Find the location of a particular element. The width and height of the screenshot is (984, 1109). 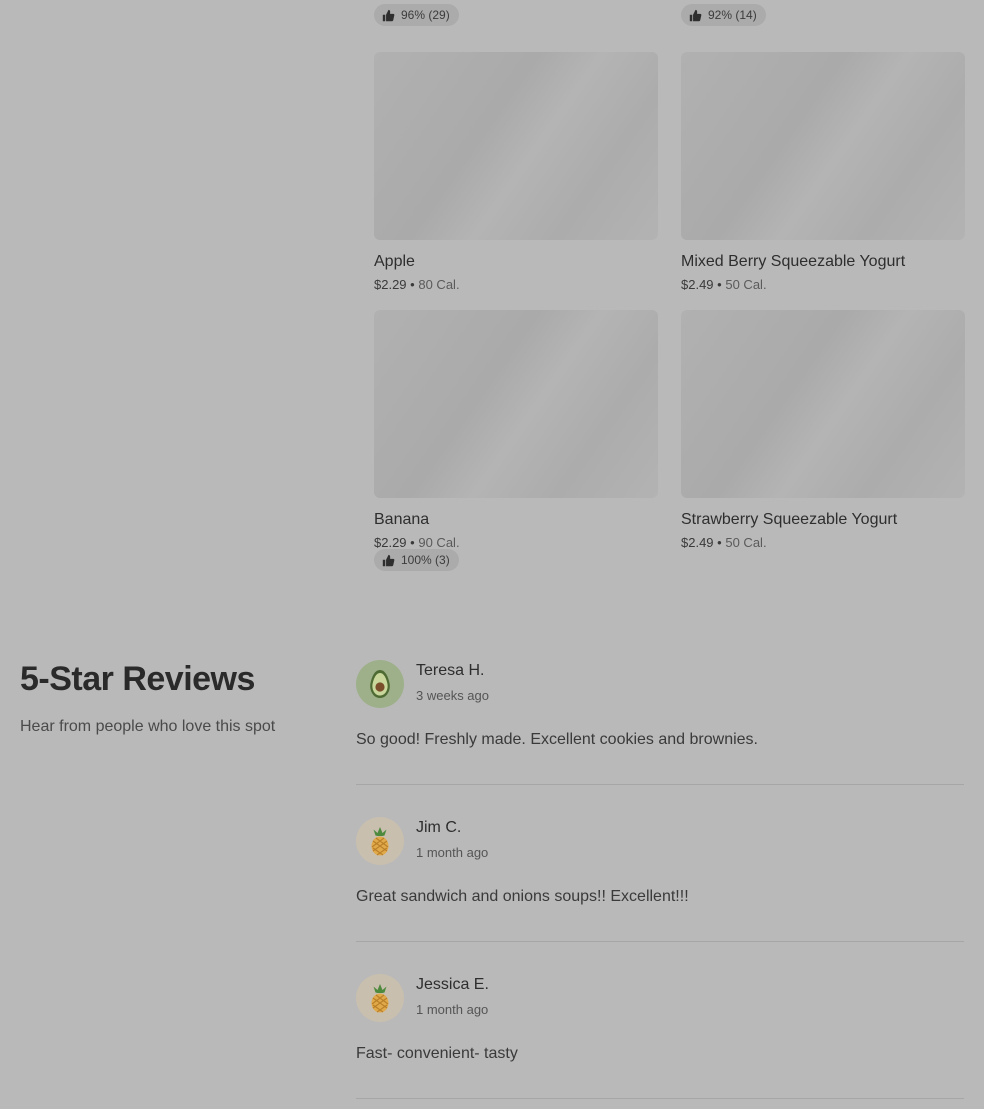

review-time: 3 weeks ago is located at coordinates (452, 695).